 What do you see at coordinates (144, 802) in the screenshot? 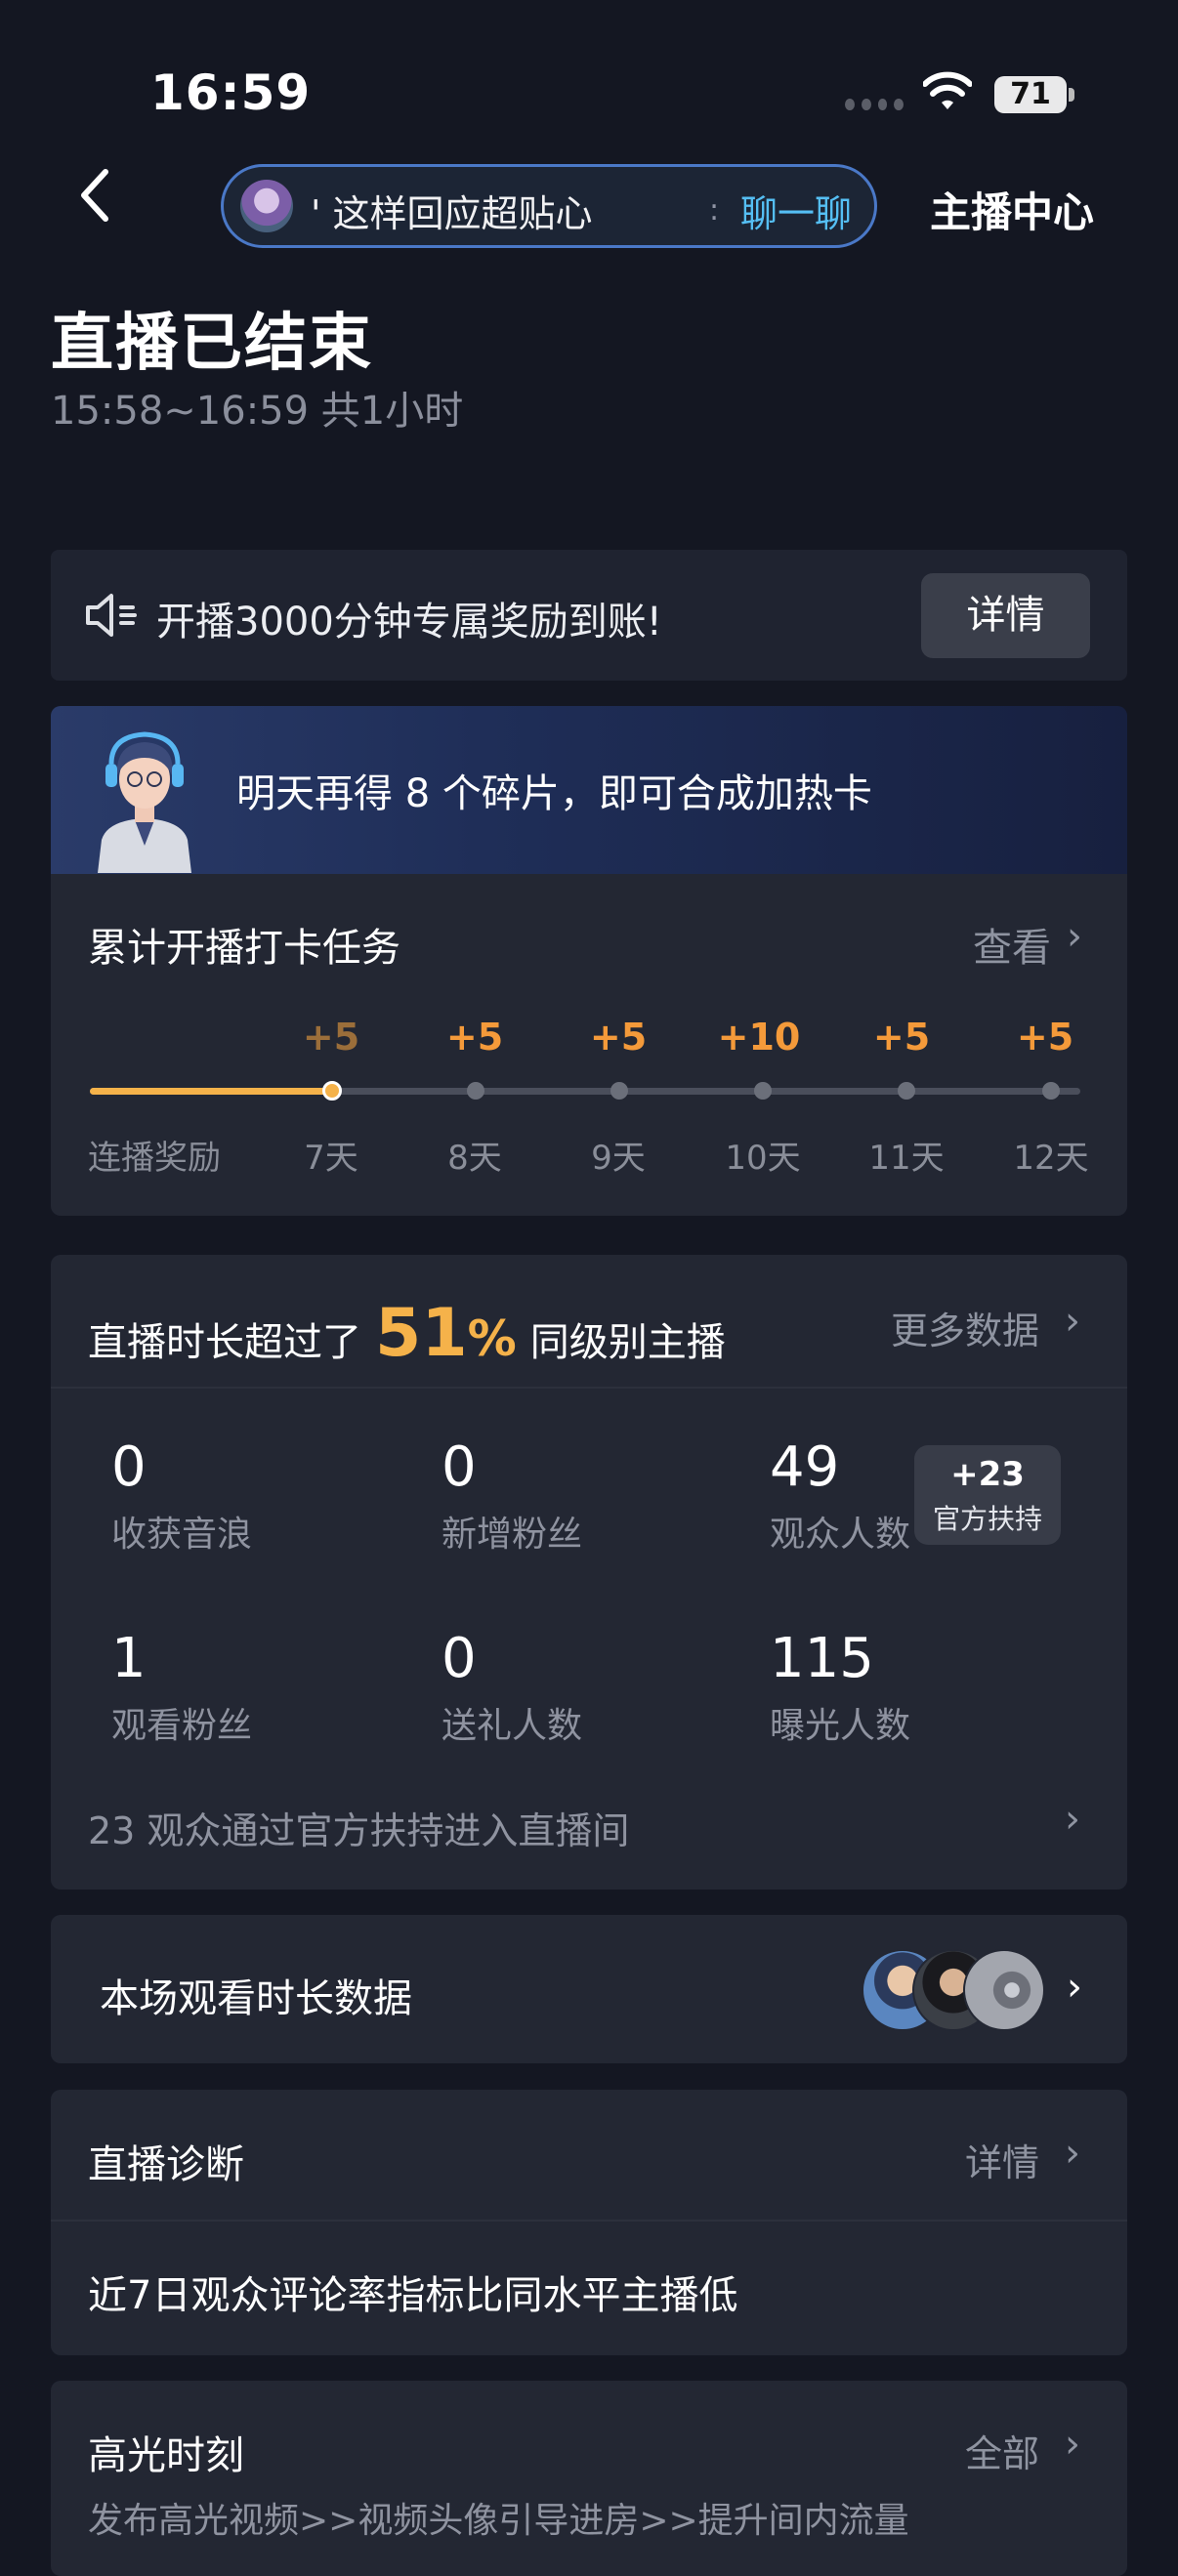
I see `host-character-illustration` at bounding box center [144, 802].